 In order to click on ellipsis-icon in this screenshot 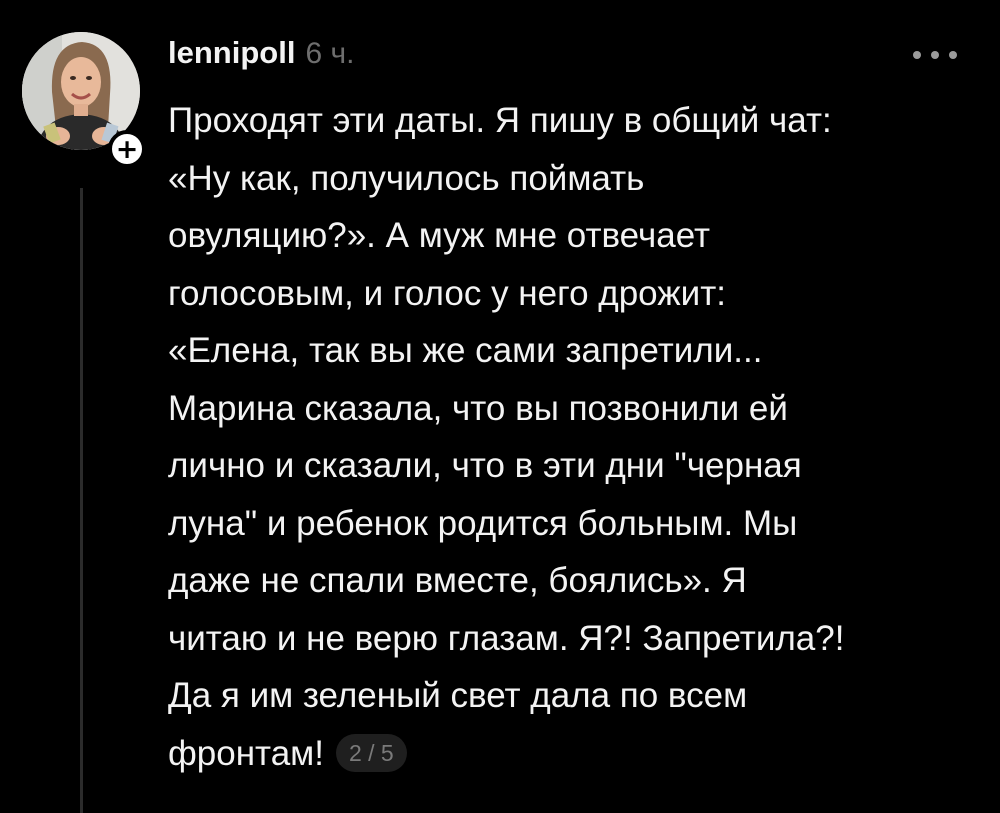, I will do `click(935, 55)`.